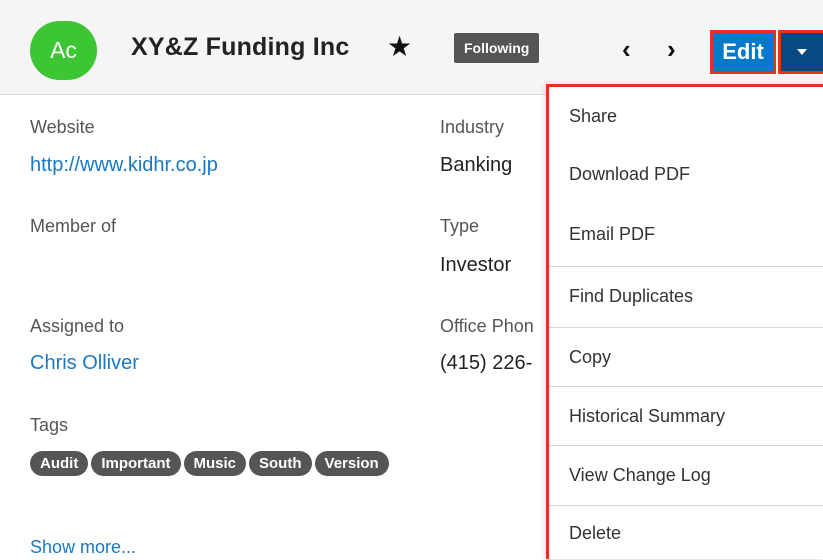  What do you see at coordinates (686, 296) in the screenshot?
I see `menu-item-find-duplicates: Find Duplicates` at bounding box center [686, 296].